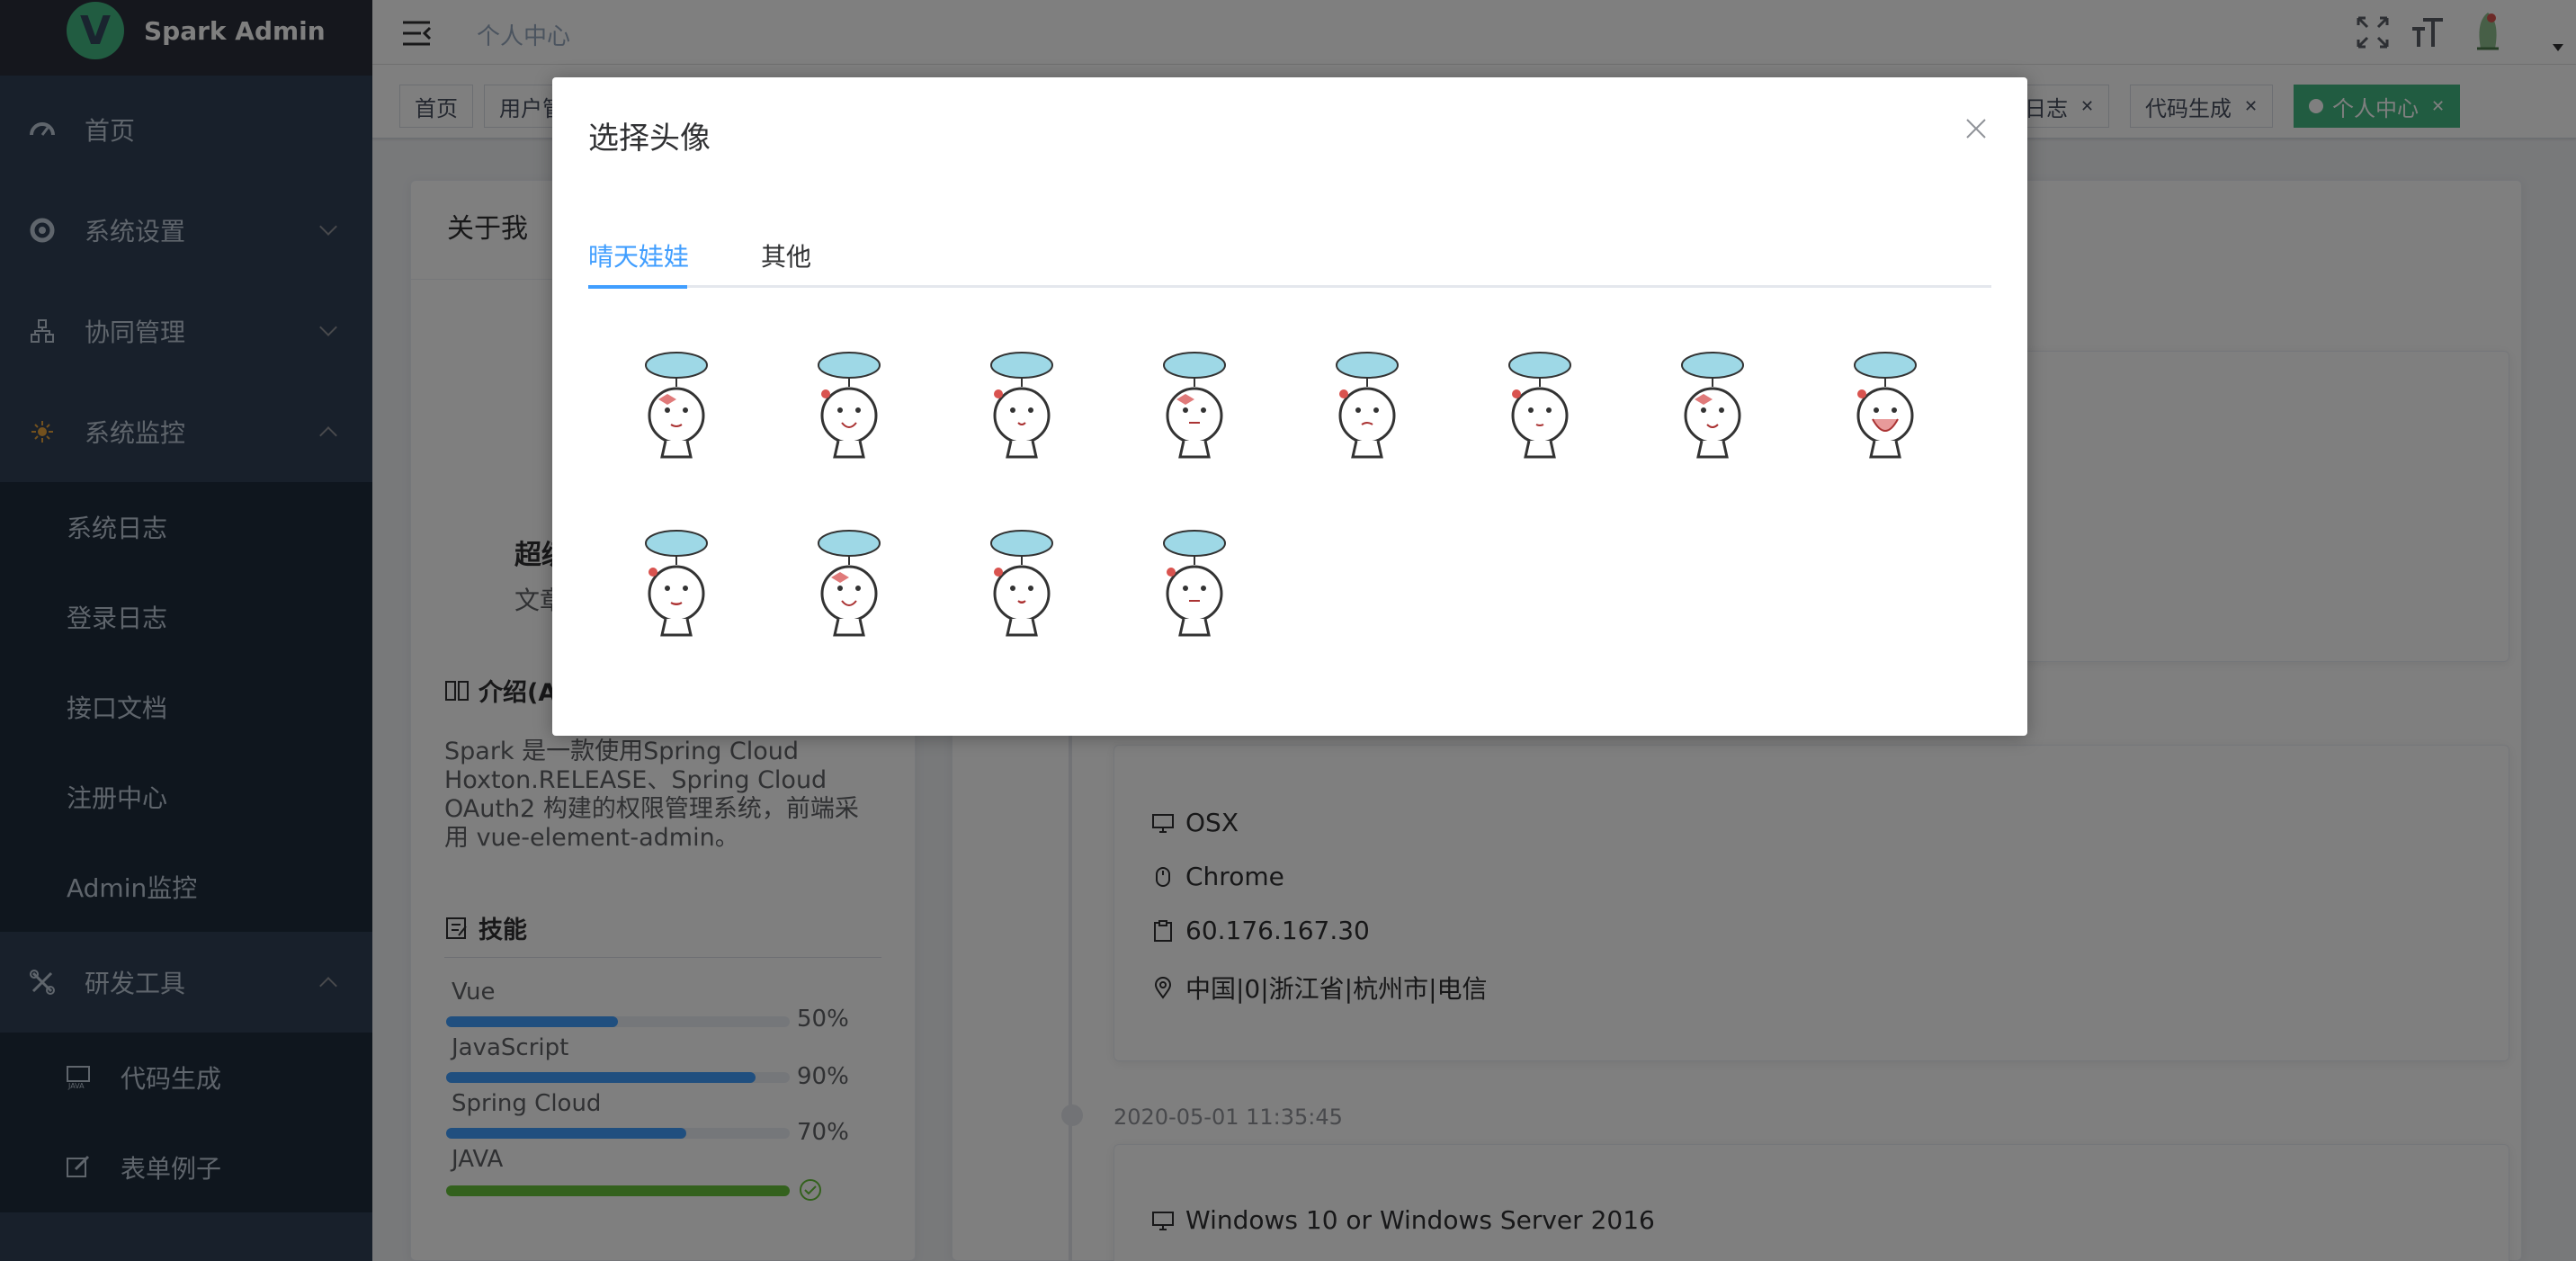  I want to click on dialog-title: 选择头像, so click(649, 139).